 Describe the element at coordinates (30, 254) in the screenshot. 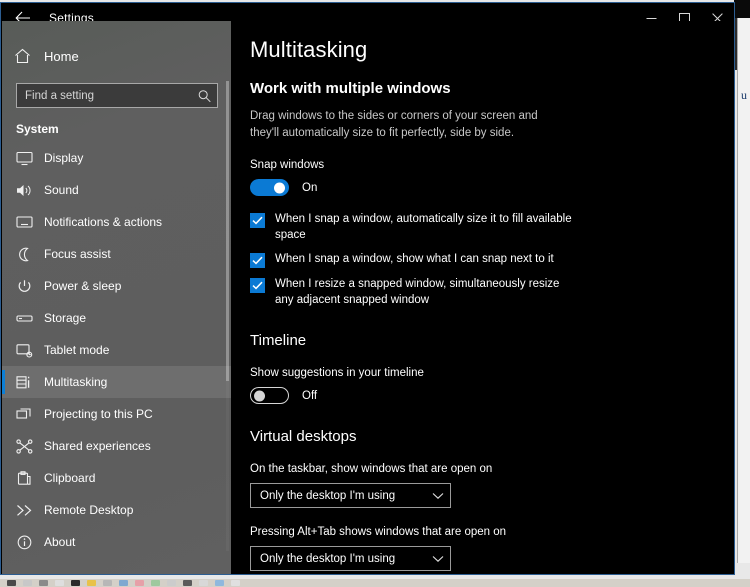

I see `moon-icon` at that location.